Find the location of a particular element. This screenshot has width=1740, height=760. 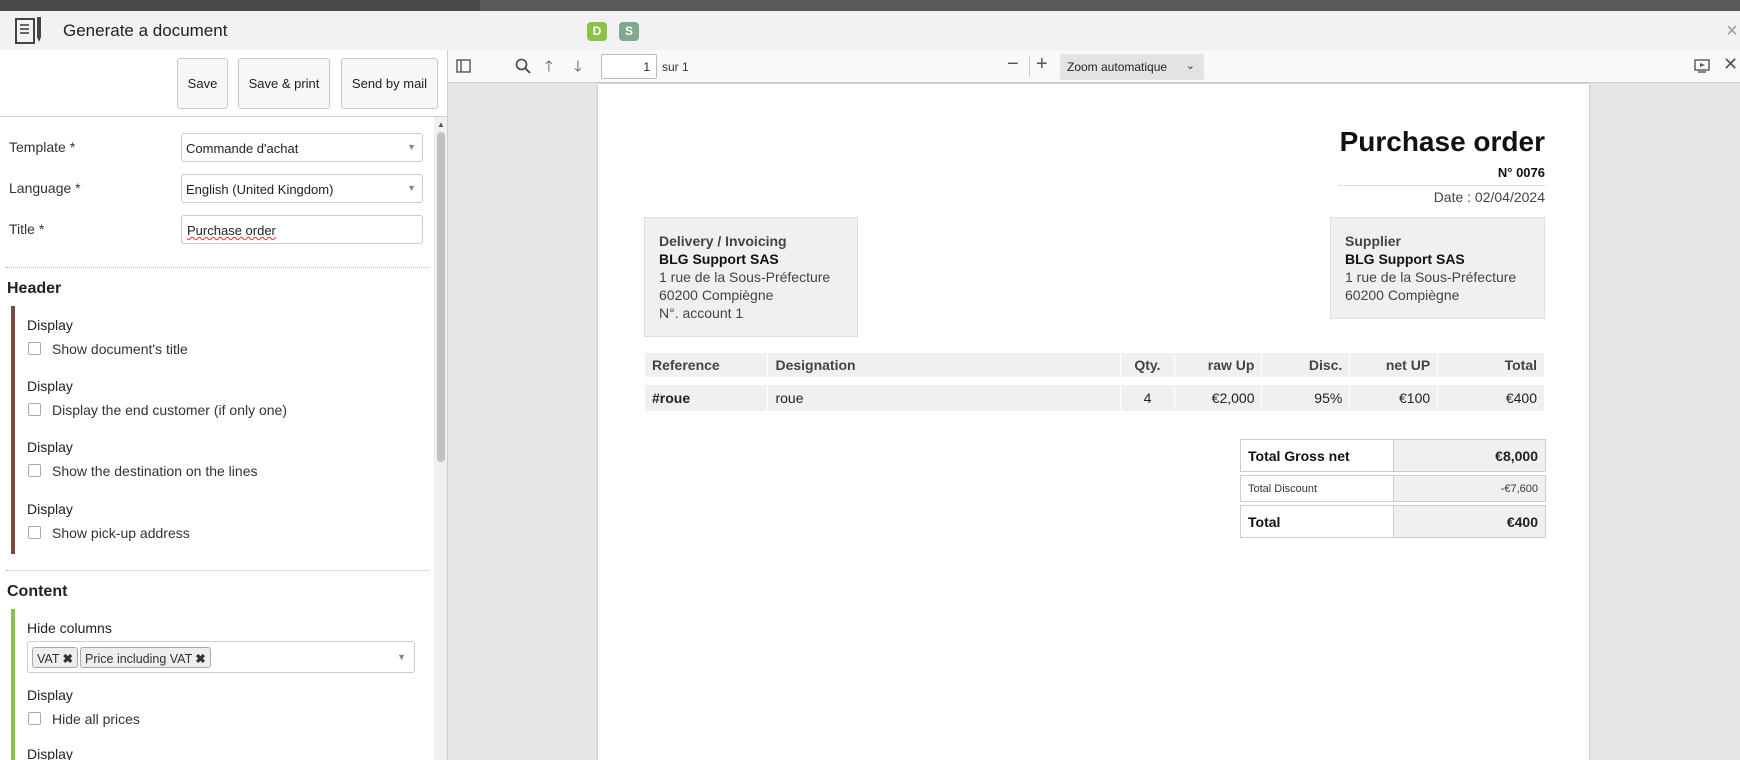

end-customer-label: Display the end customer (if only one) is located at coordinates (169, 410).